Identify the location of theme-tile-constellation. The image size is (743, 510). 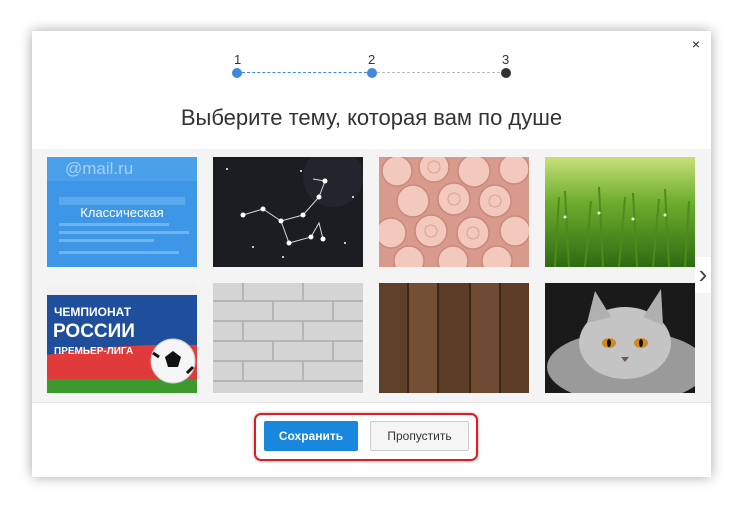
(288, 212).